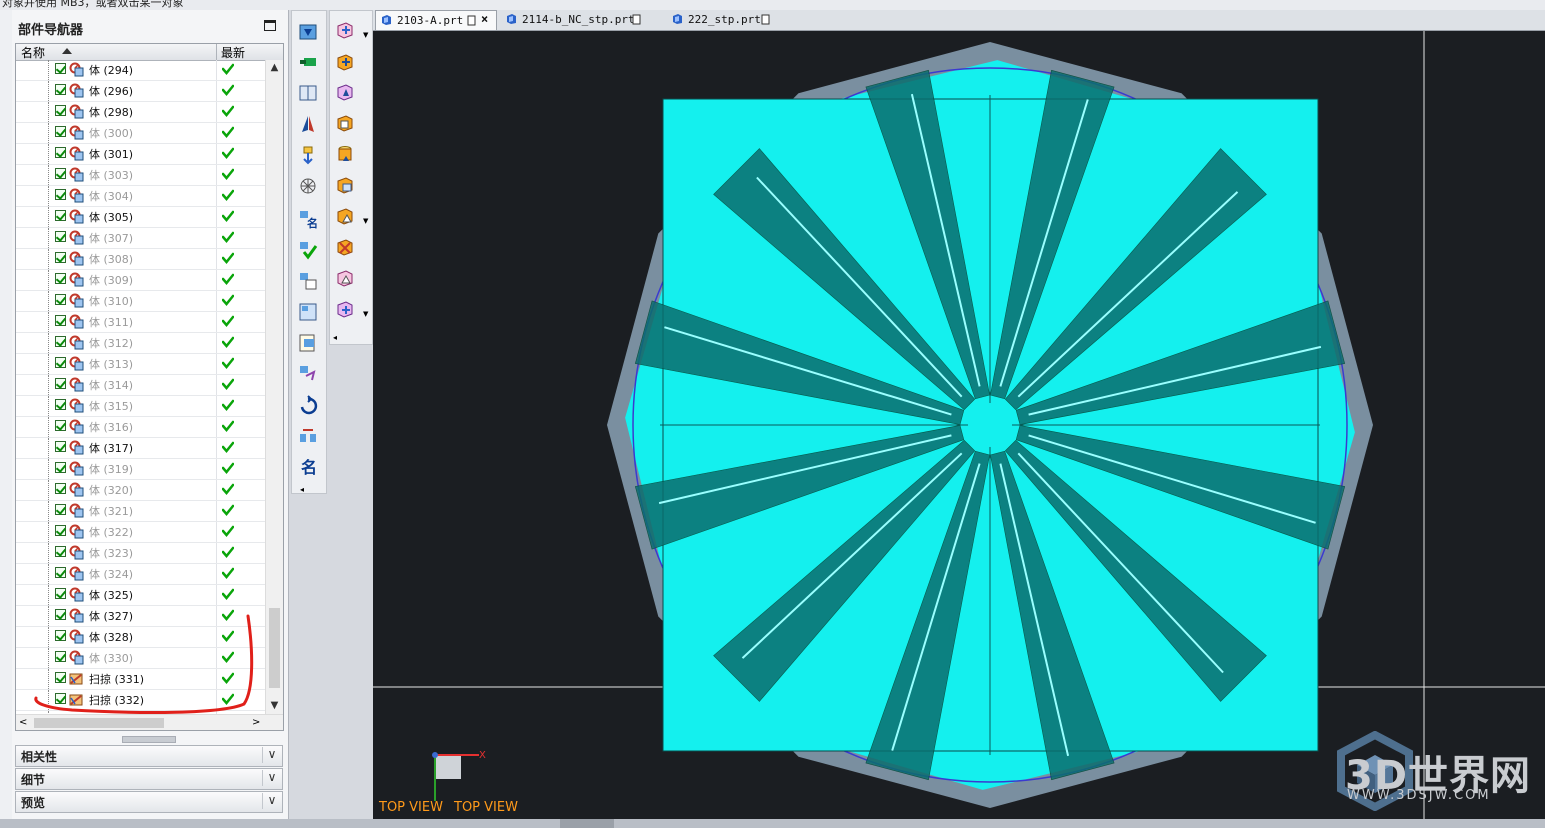 Image resolution: width=1545 pixels, height=828 pixels. What do you see at coordinates (484, 19) in the screenshot?
I see `close-tab-icon: ×` at bounding box center [484, 19].